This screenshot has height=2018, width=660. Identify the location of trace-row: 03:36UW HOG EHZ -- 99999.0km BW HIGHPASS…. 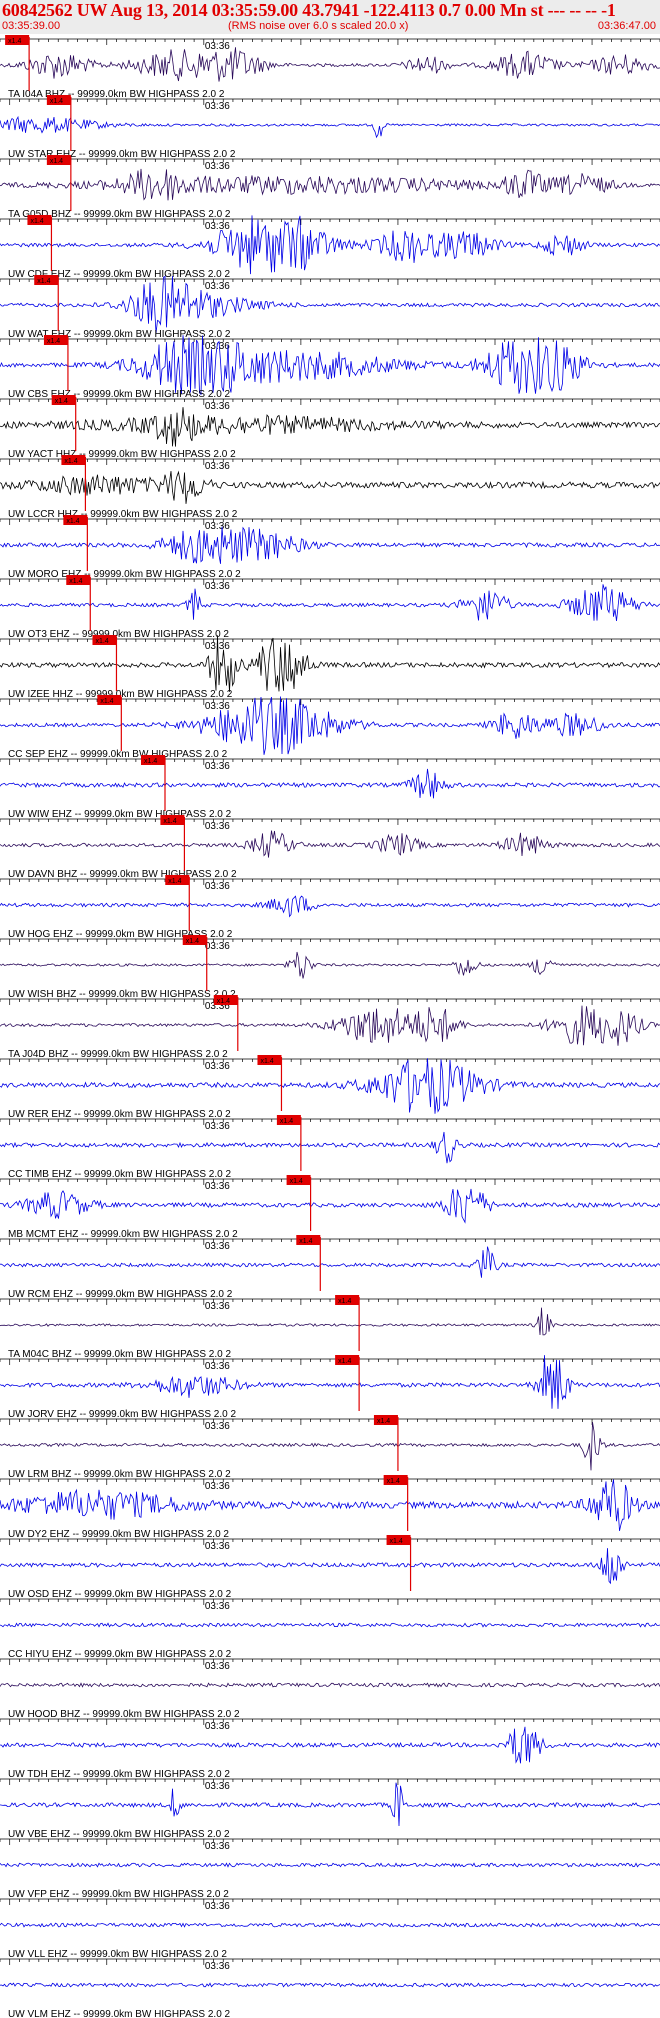
(330, 907).